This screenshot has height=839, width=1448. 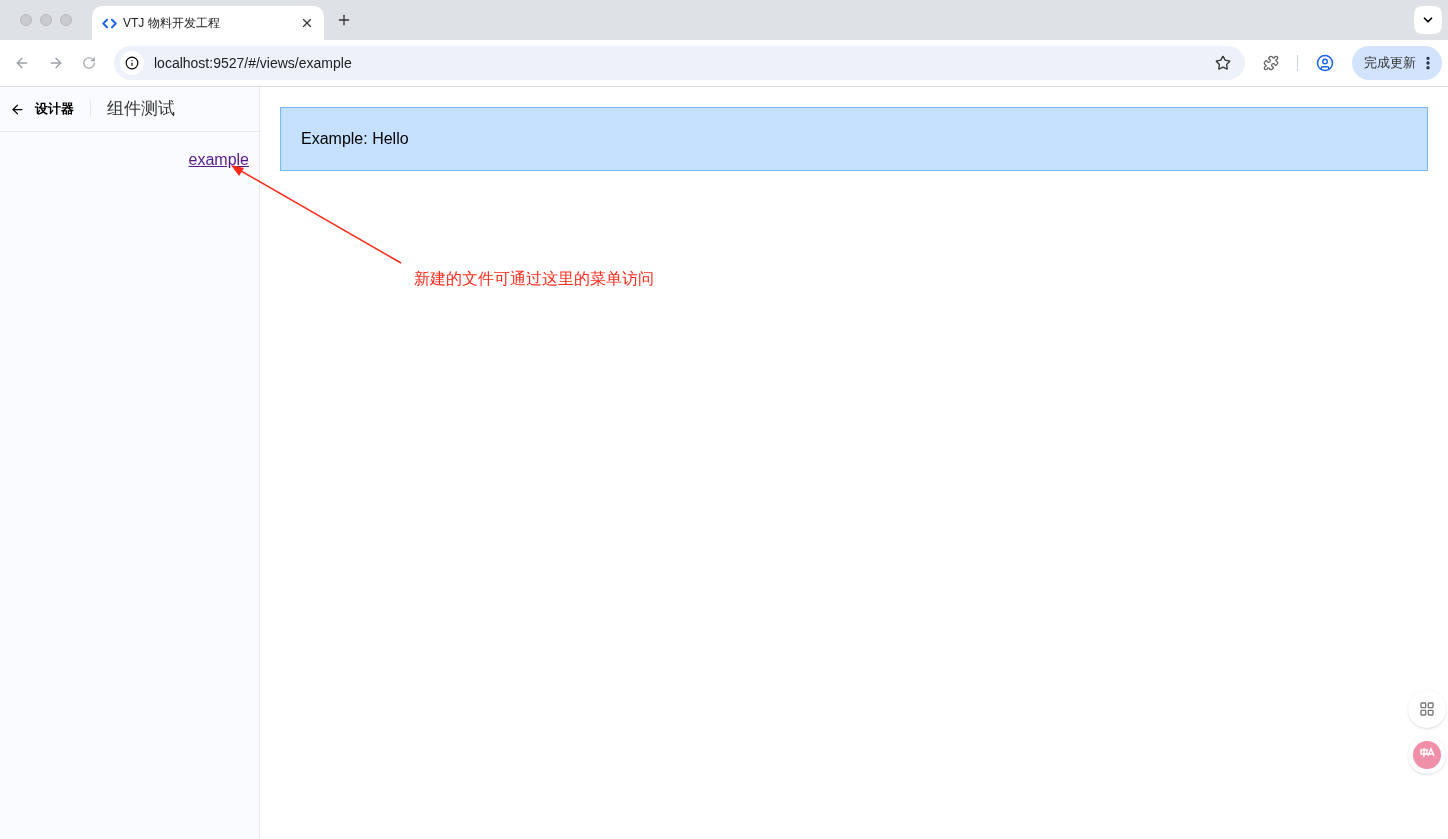 I want to click on reload-icon, so click(x=89, y=63).